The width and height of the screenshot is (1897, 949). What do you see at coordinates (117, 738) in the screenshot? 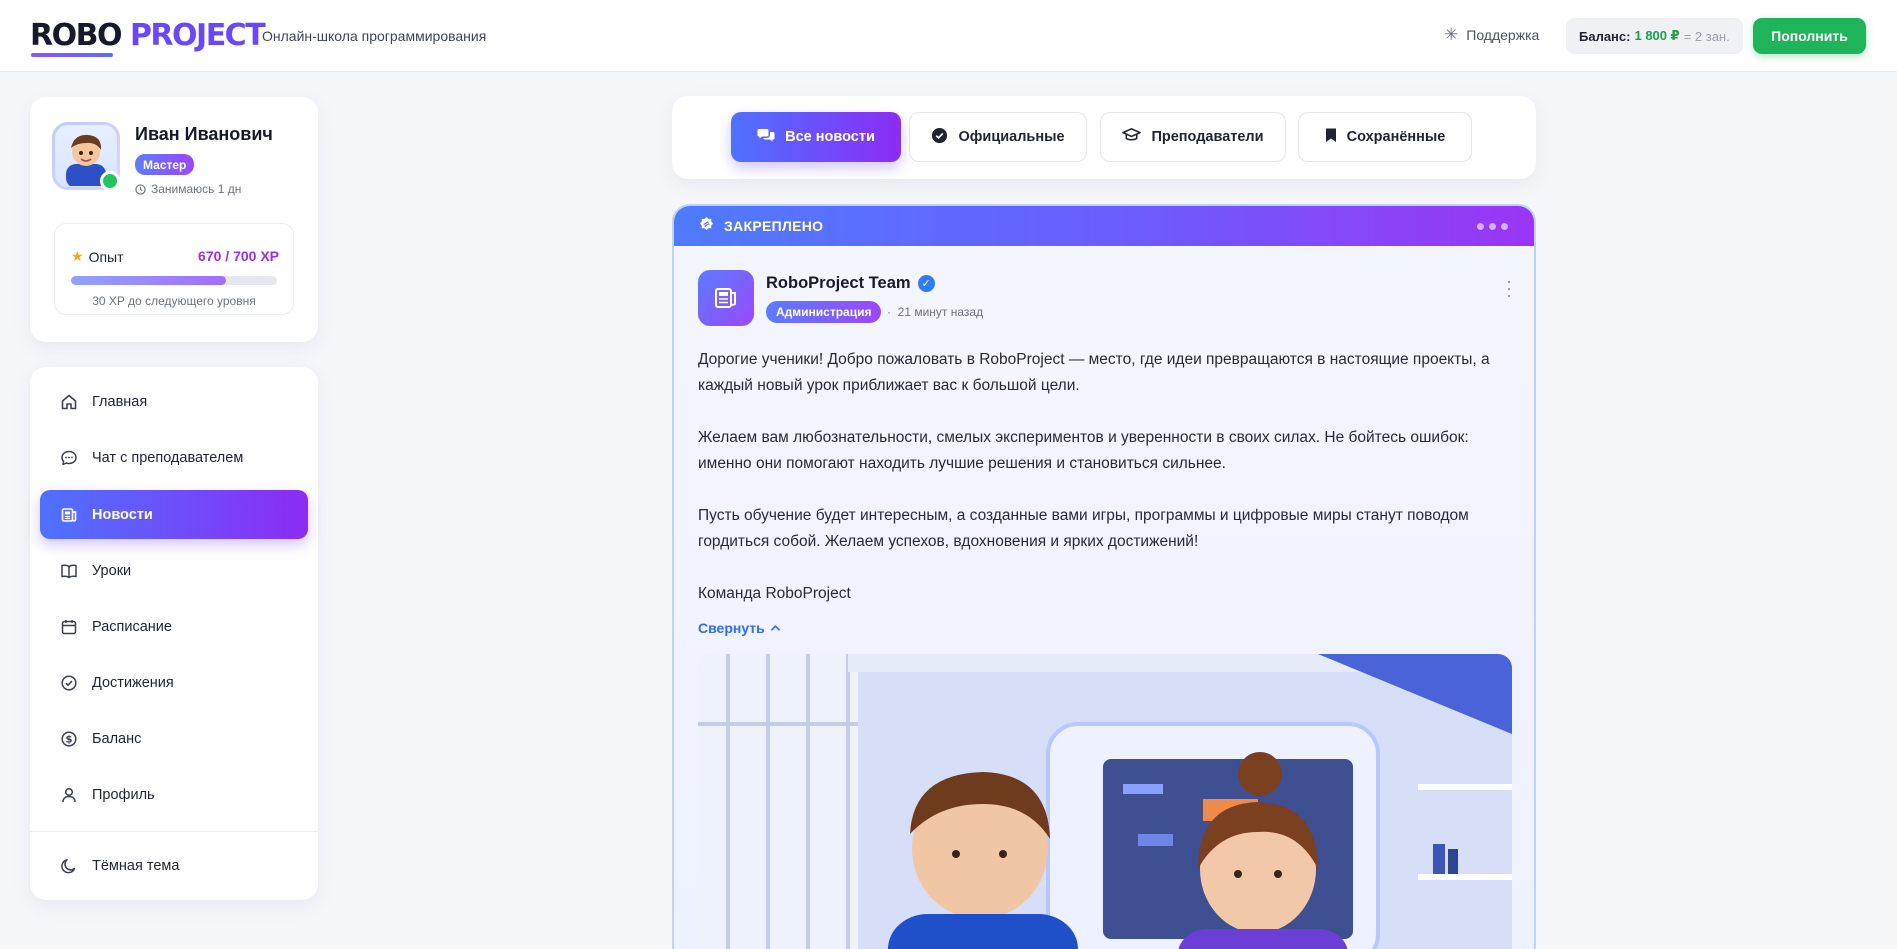
I see `sidebar-item-label: Баланс` at bounding box center [117, 738].